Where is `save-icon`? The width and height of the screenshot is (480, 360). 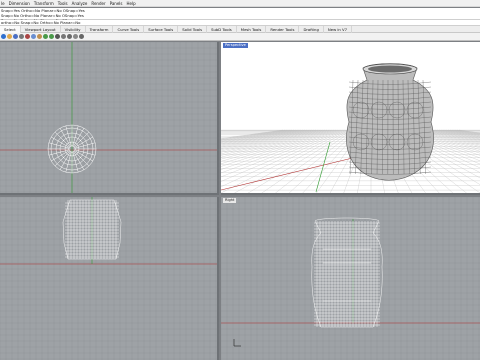
save-icon is located at coordinates (15, 36).